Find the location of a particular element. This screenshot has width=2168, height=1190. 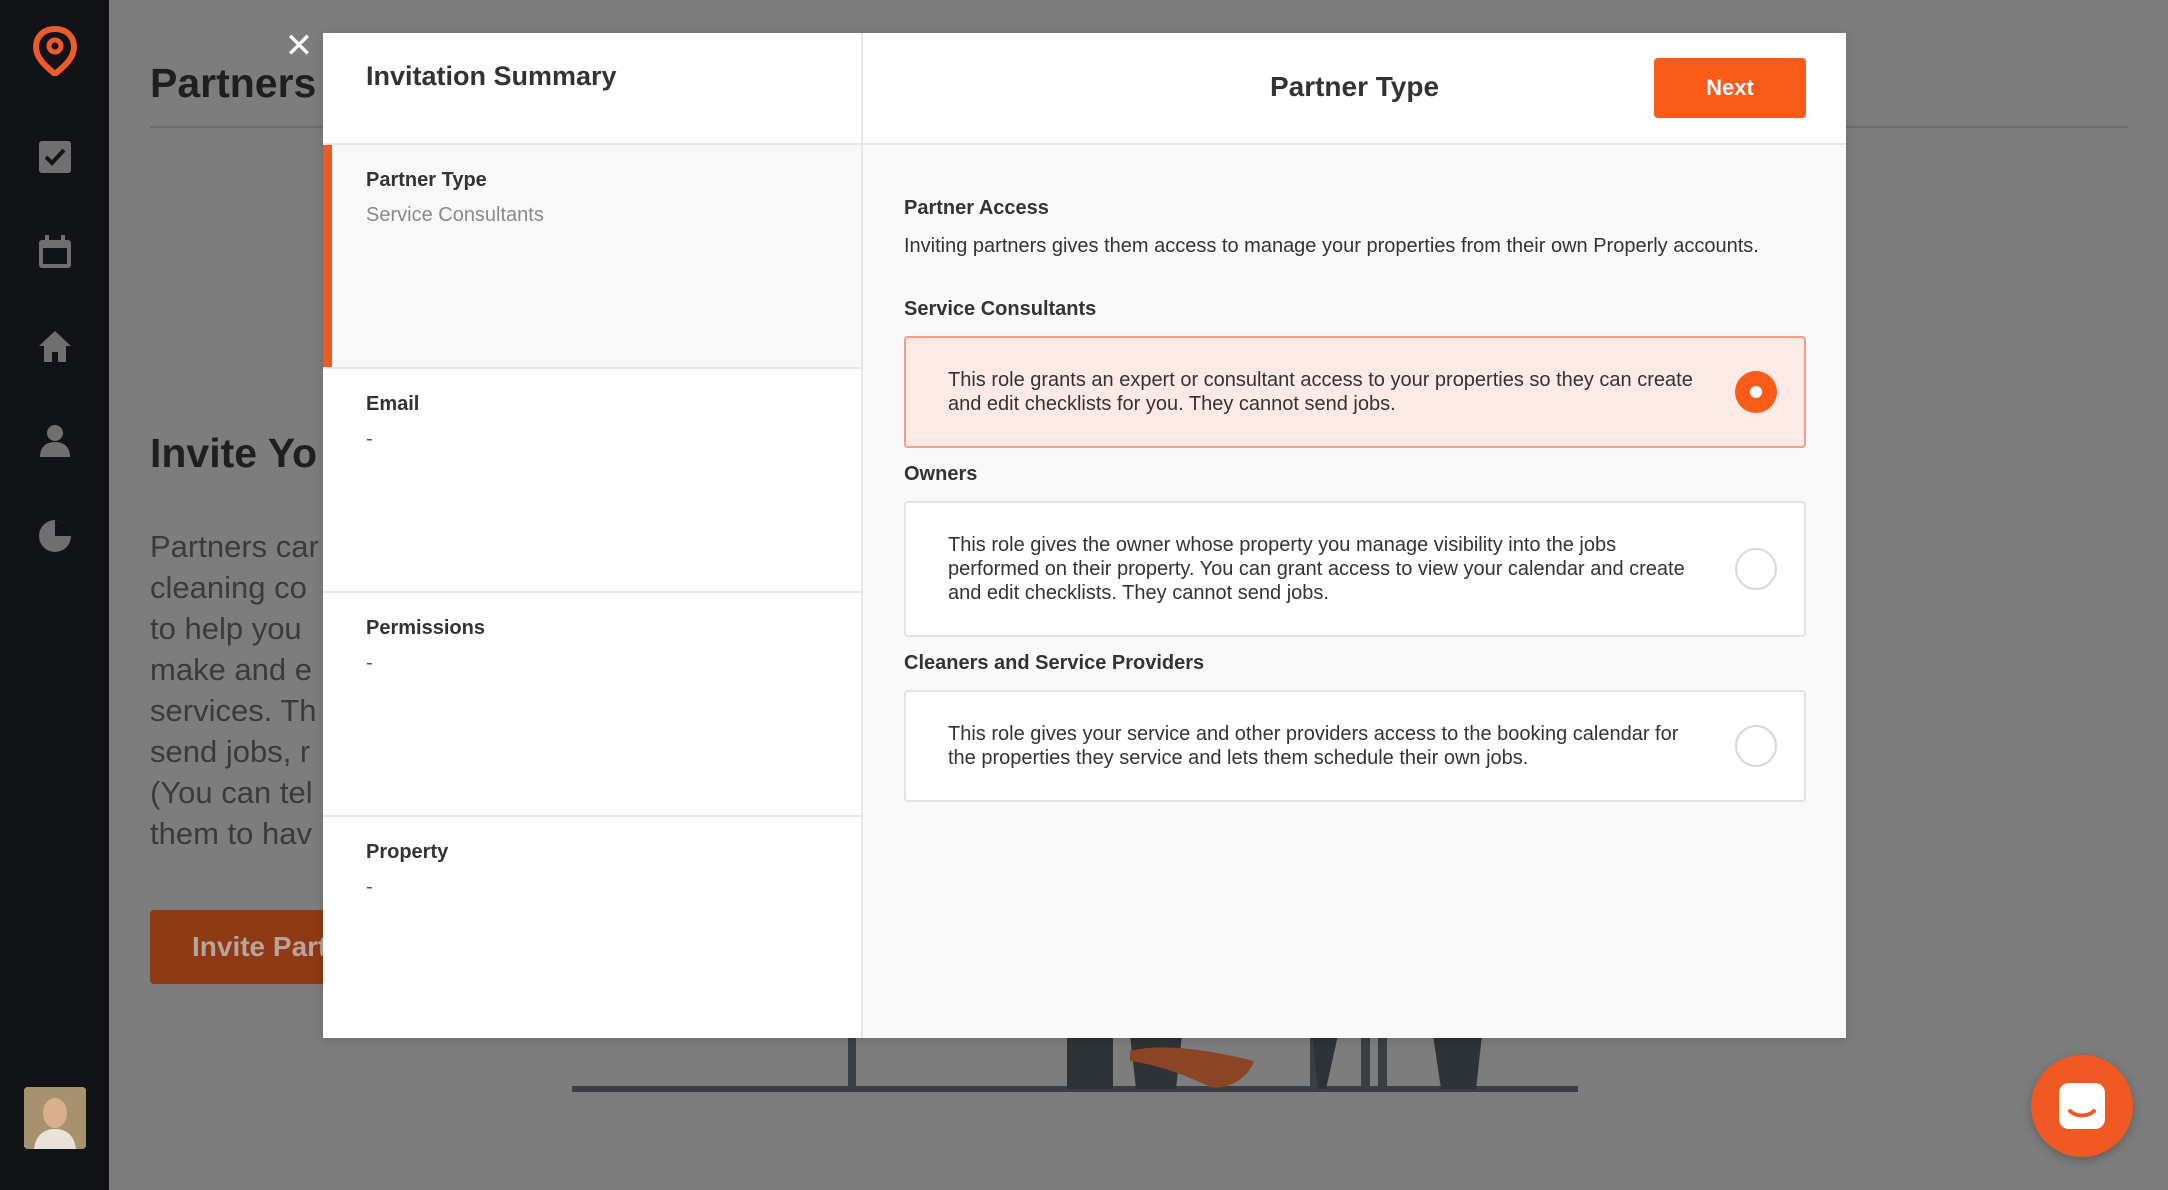

summary-label: Property is located at coordinates (407, 852).